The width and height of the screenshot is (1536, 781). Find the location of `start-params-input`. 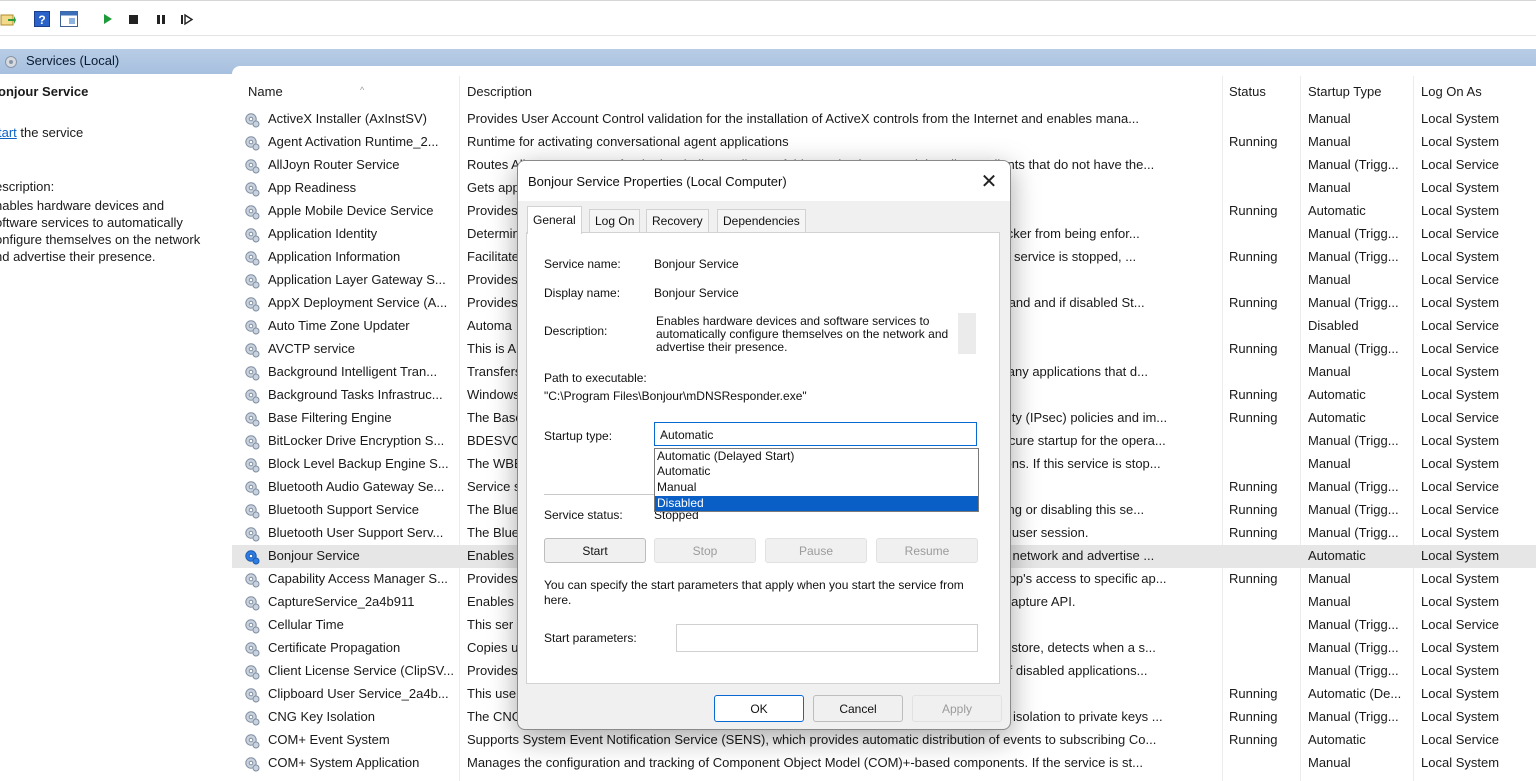

start-params-input is located at coordinates (827, 638).